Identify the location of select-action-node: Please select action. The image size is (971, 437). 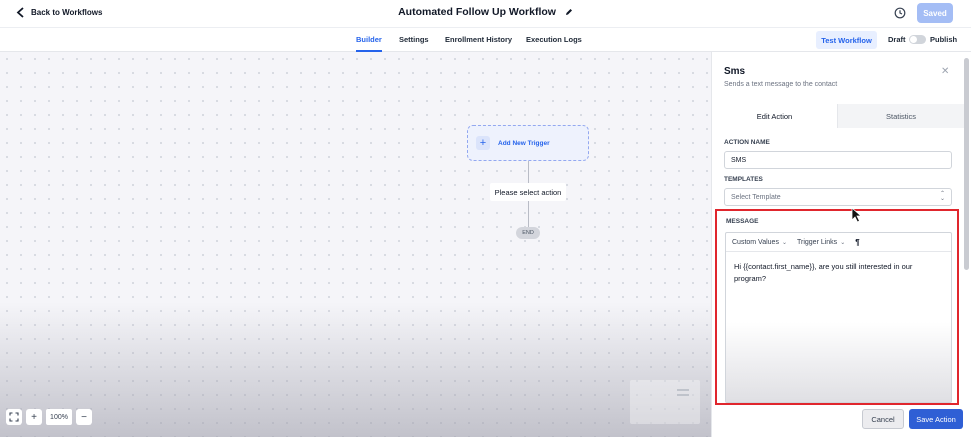
(528, 192).